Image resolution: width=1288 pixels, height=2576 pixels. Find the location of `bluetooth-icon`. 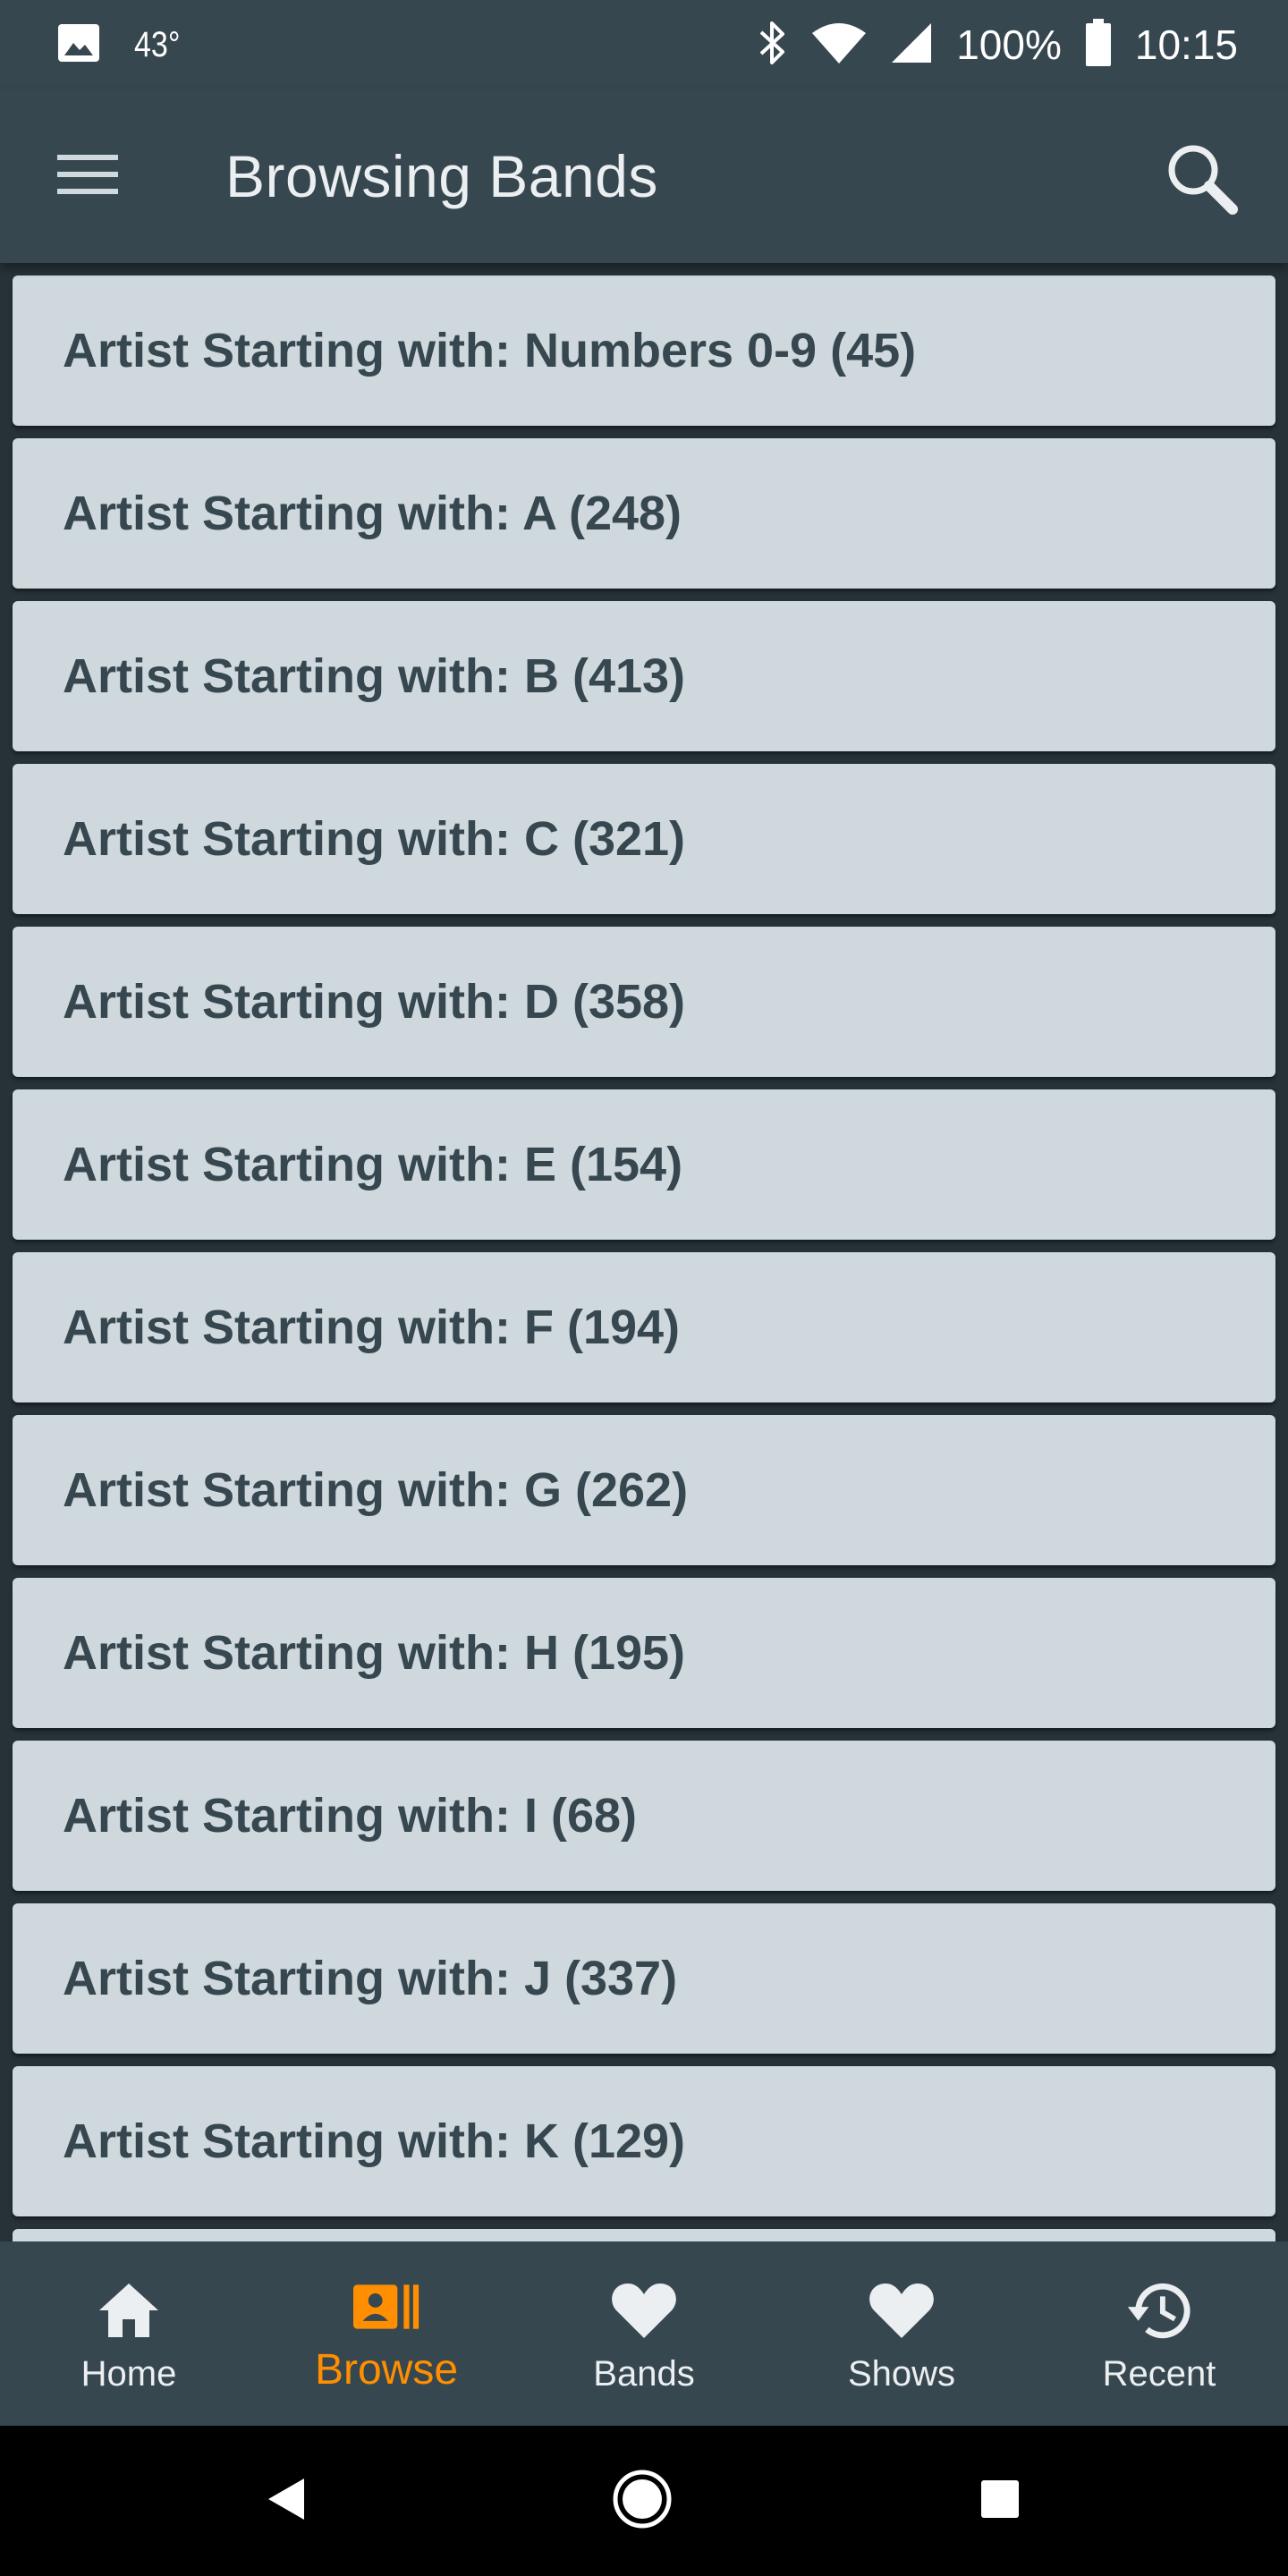

bluetooth-icon is located at coordinates (773, 45).